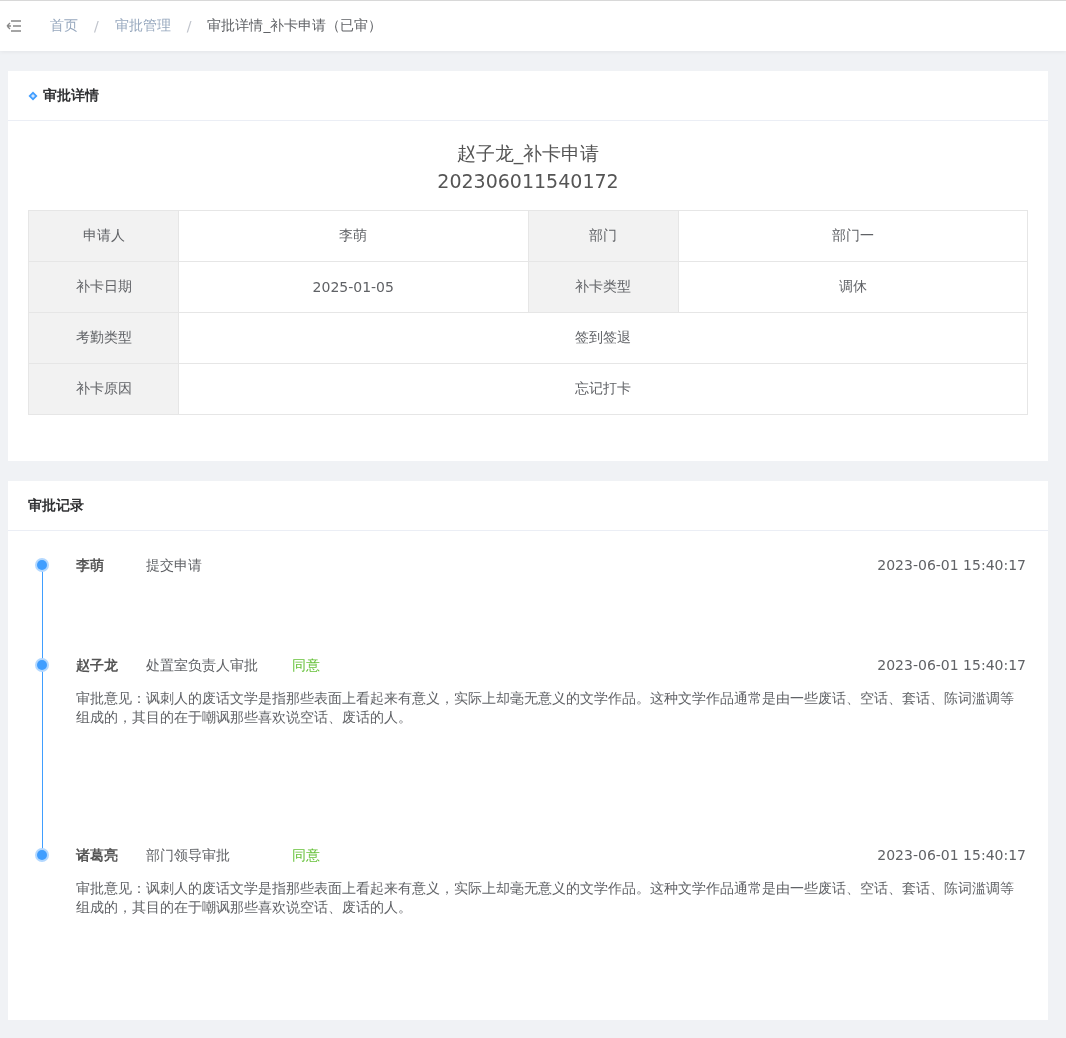 The height and width of the screenshot is (1038, 1066). Describe the element at coordinates (219, 855) in the screenshot. I see `approval-step: 部门领导审批` at that location.